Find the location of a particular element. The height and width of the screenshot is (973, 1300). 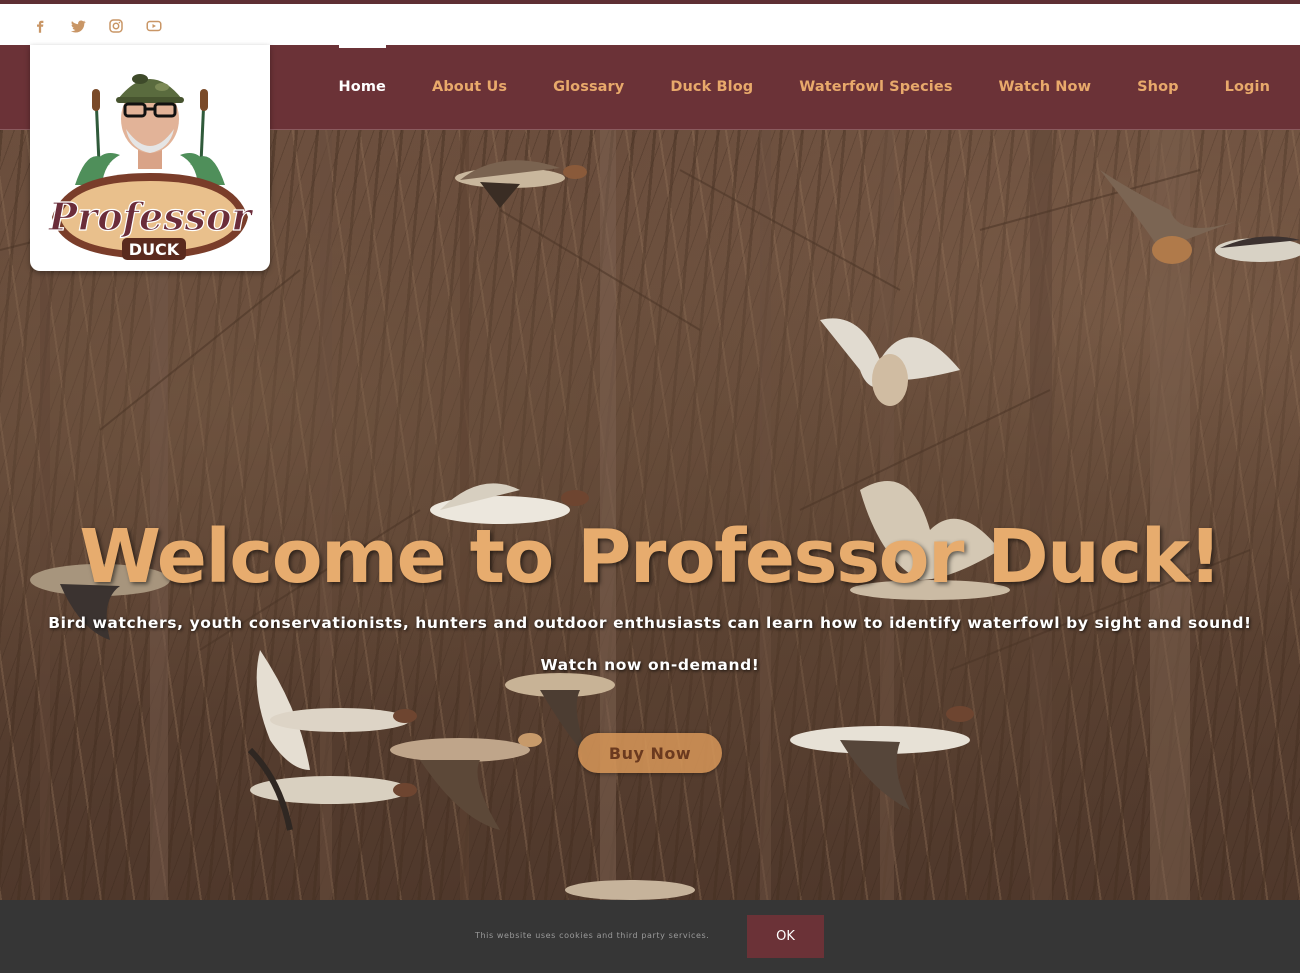

hero-title: Welcome to Professor Duck! is located at coordinates (650, 557).